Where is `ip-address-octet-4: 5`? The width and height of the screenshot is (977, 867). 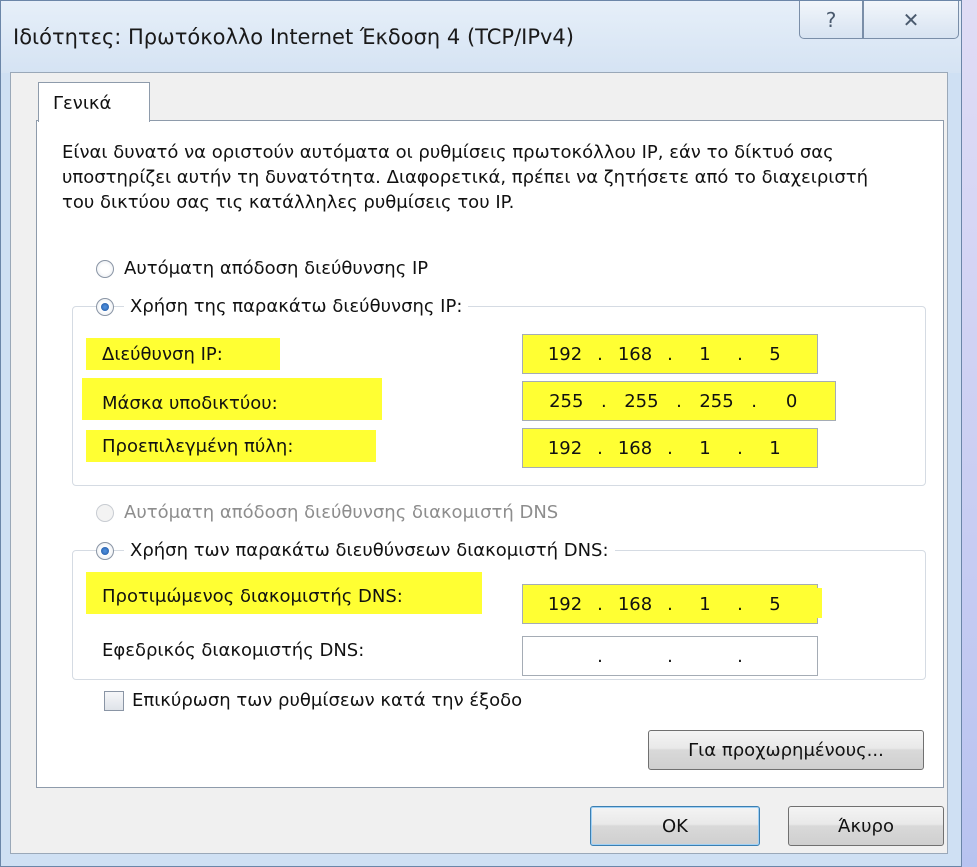
ip-address-octet-4: 5 is located at coordinates (775, 354).